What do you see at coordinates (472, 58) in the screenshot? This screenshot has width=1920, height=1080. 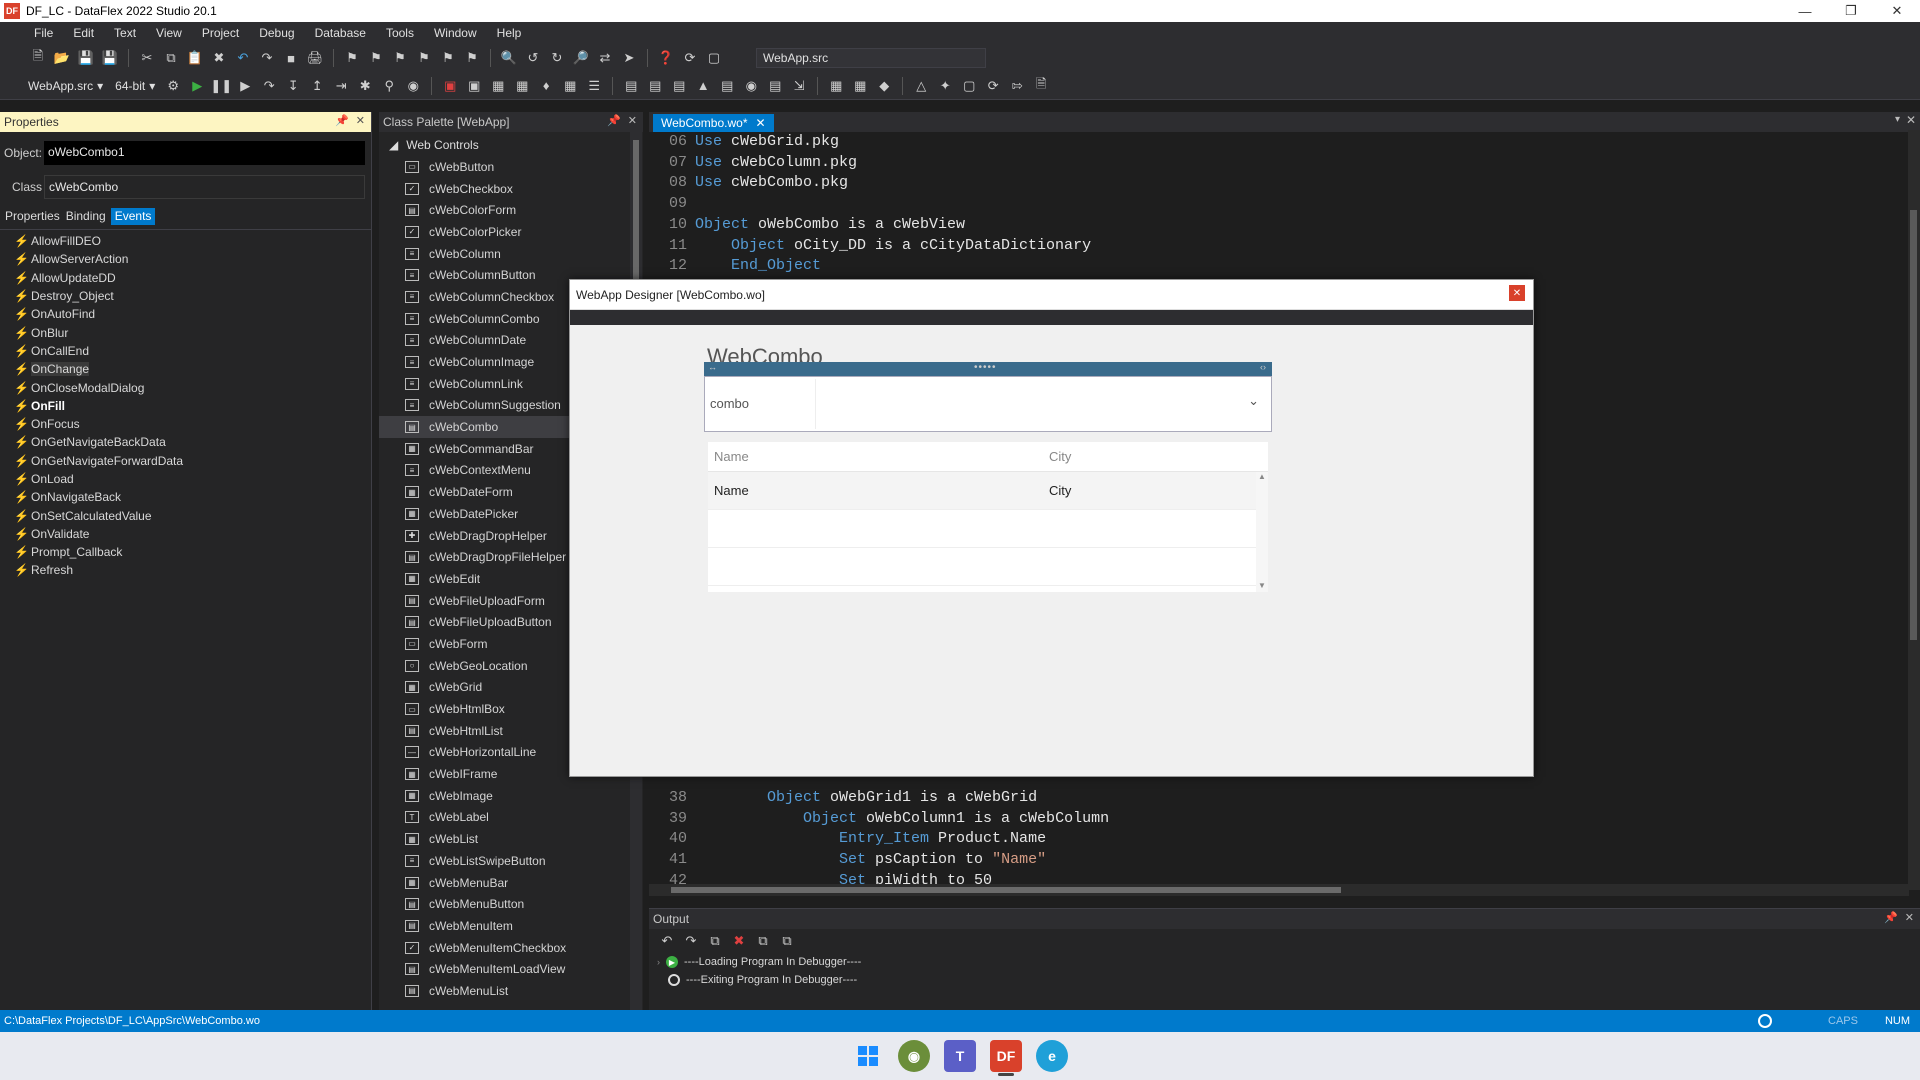 I see `bookmark-tool-icon: ⚑` at bounding box center [472, 58].